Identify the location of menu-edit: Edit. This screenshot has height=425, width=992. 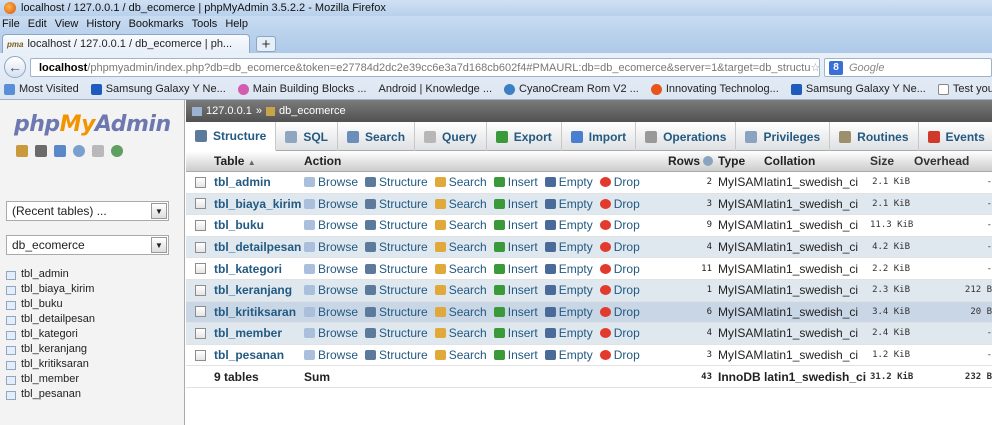
(37, 24).